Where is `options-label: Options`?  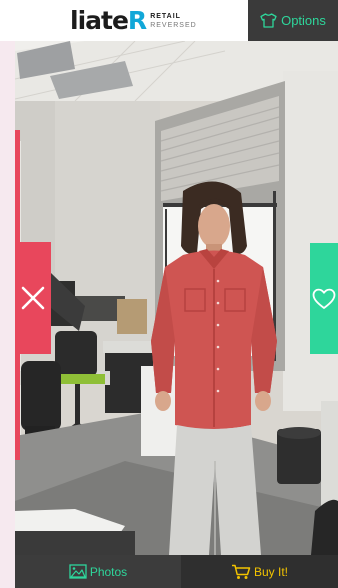 options-label: Options is located at coordinates (303, 20).